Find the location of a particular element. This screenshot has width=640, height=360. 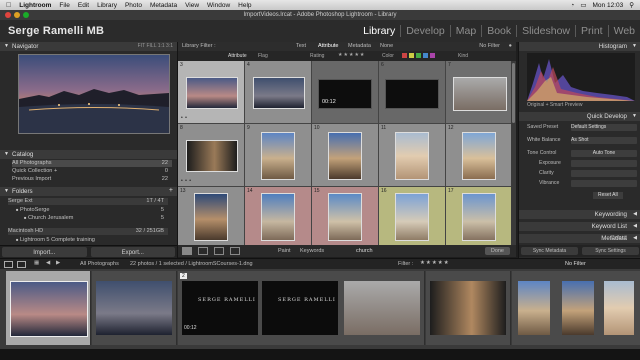

grid-scrollbar is located at coordinates (513, 153).